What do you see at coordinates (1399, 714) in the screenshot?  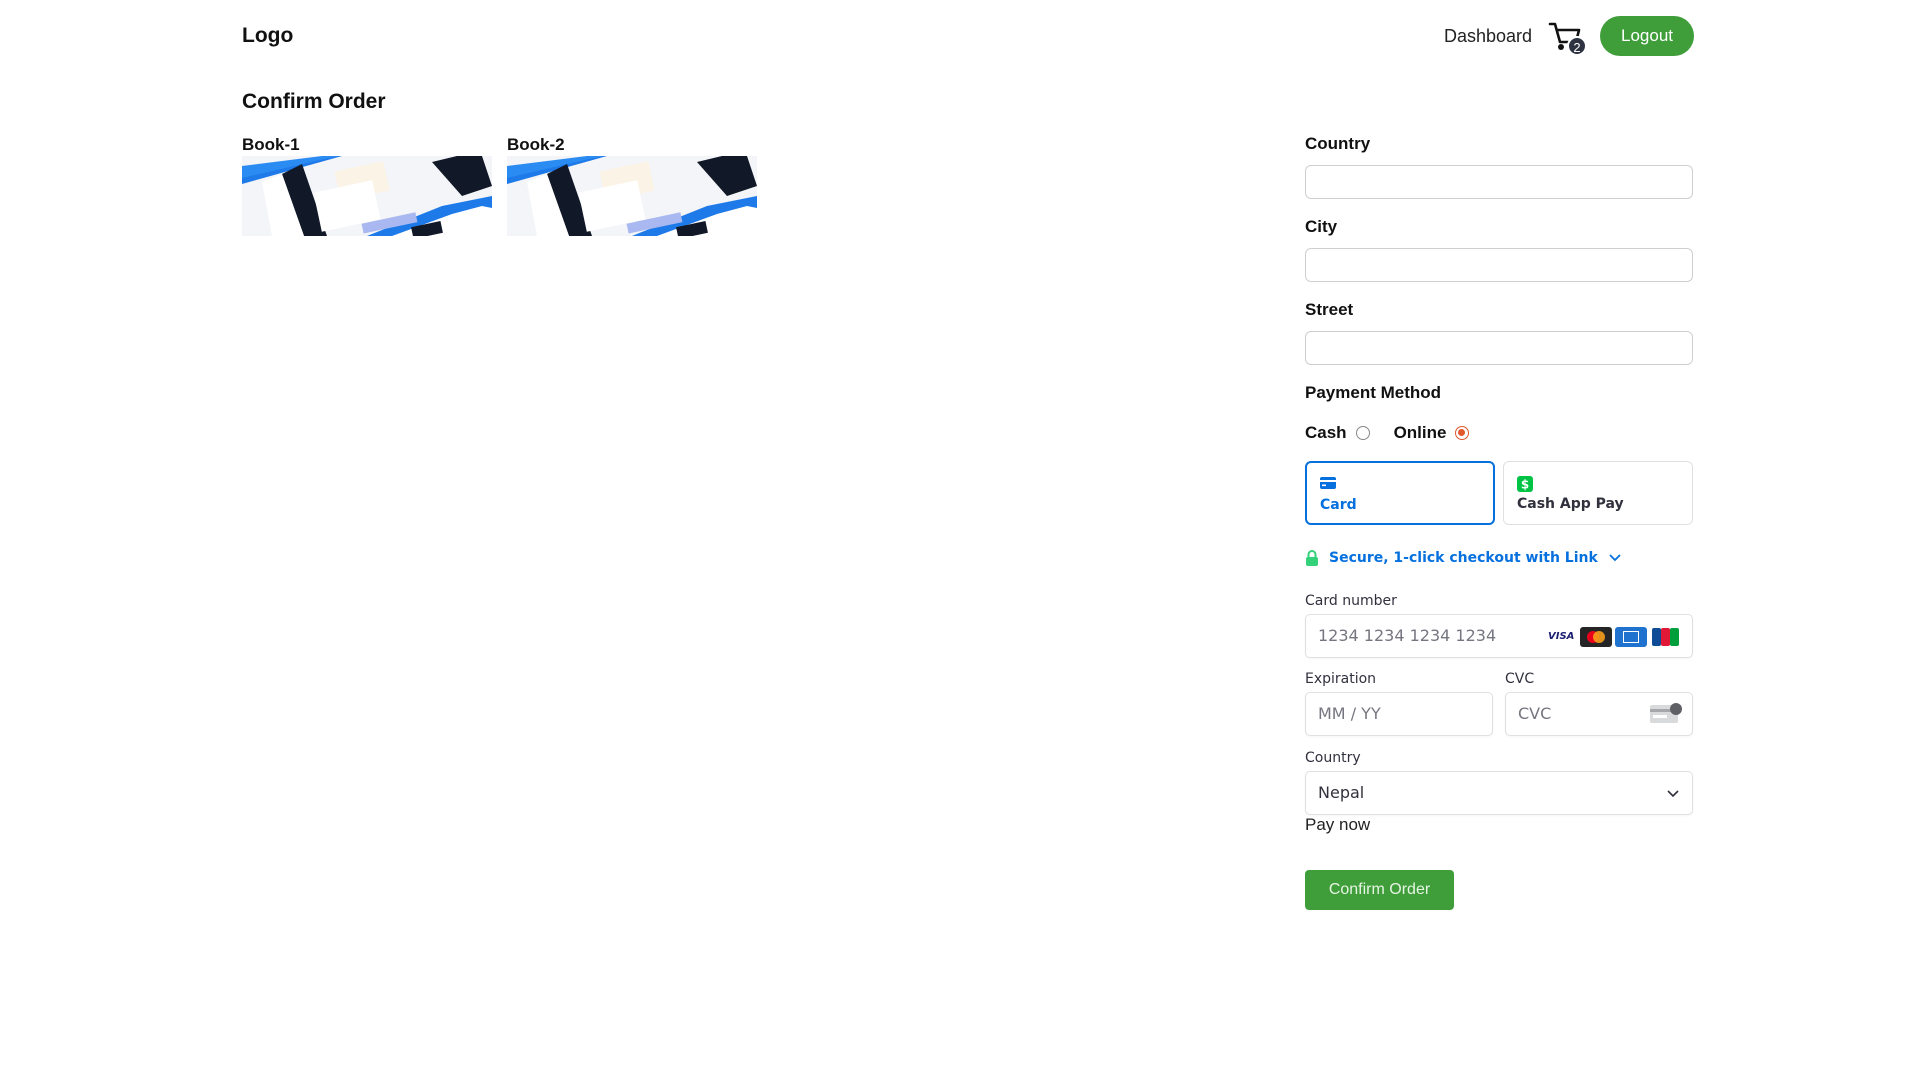 I see `expiration-input: MM / YY` at bounding box center [1399, 714].